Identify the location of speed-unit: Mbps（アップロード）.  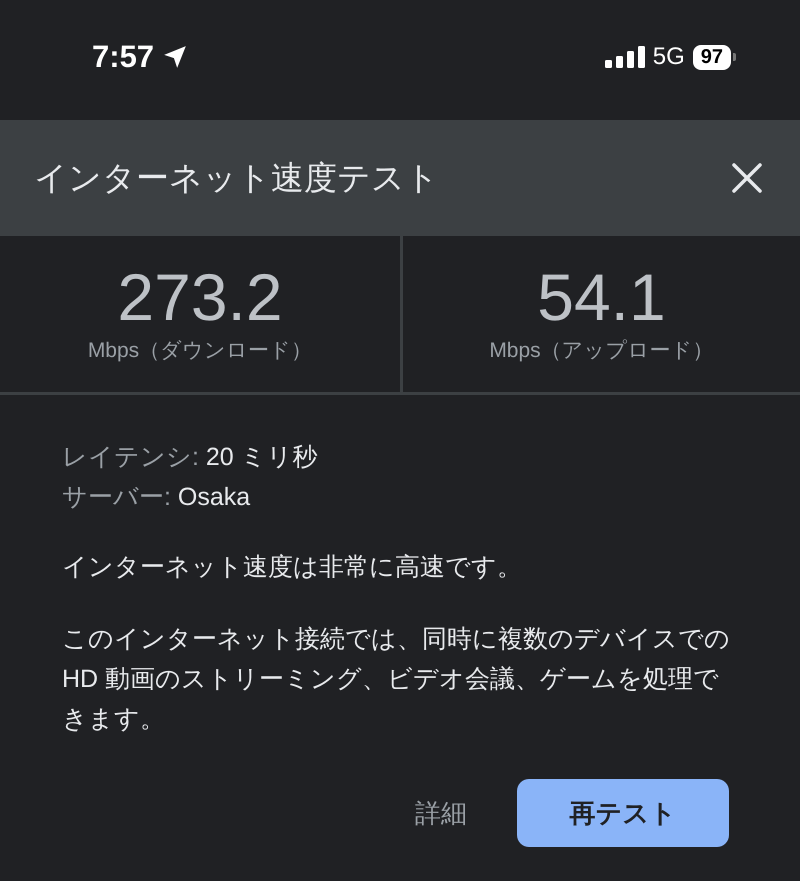
(601, 351).